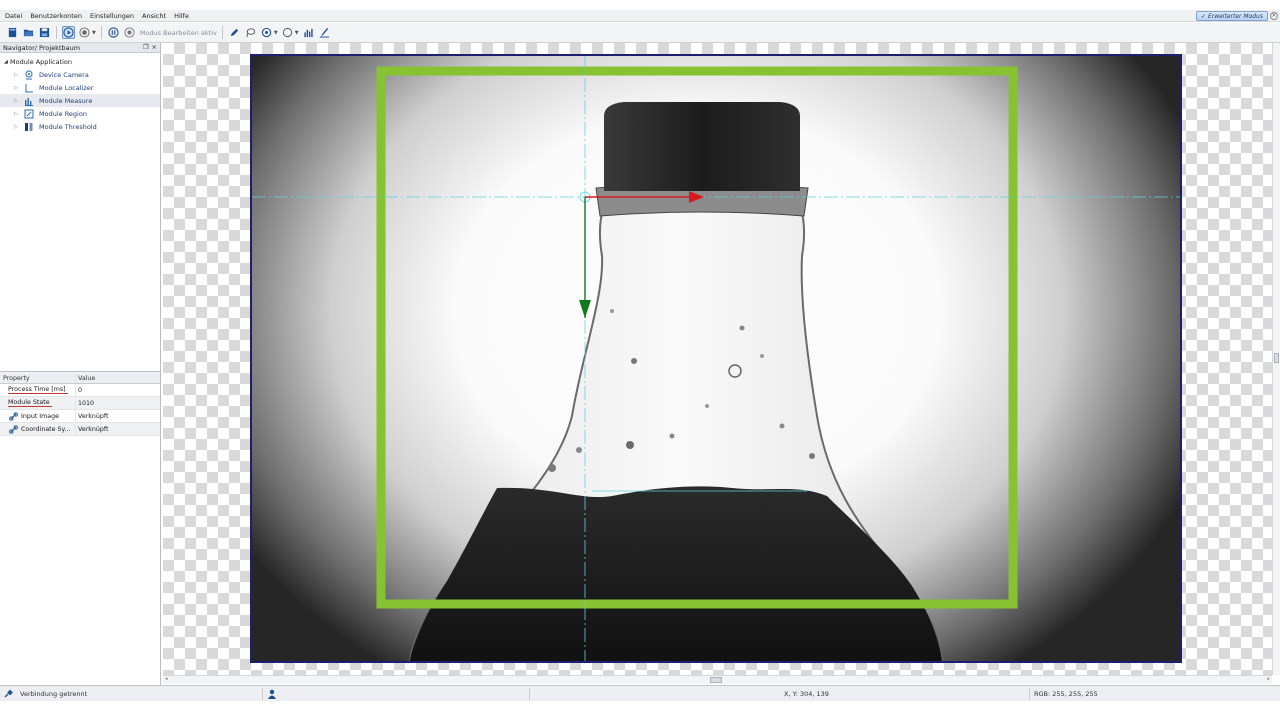  What do you see at coordinates (68, 126) in the screenshot?
I see `tree-item-label: Module Threshold` at bounding box center [68, 126].